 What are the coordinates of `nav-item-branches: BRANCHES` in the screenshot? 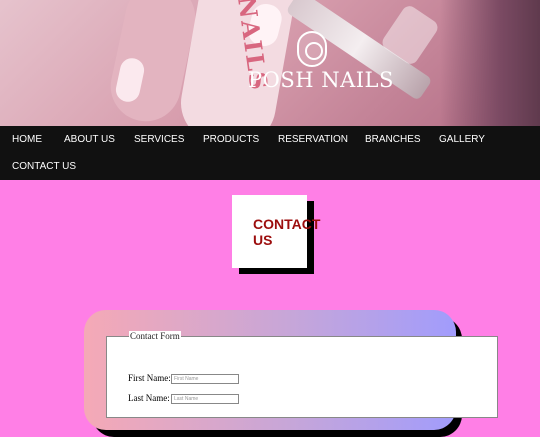 It's located at (393, 139).